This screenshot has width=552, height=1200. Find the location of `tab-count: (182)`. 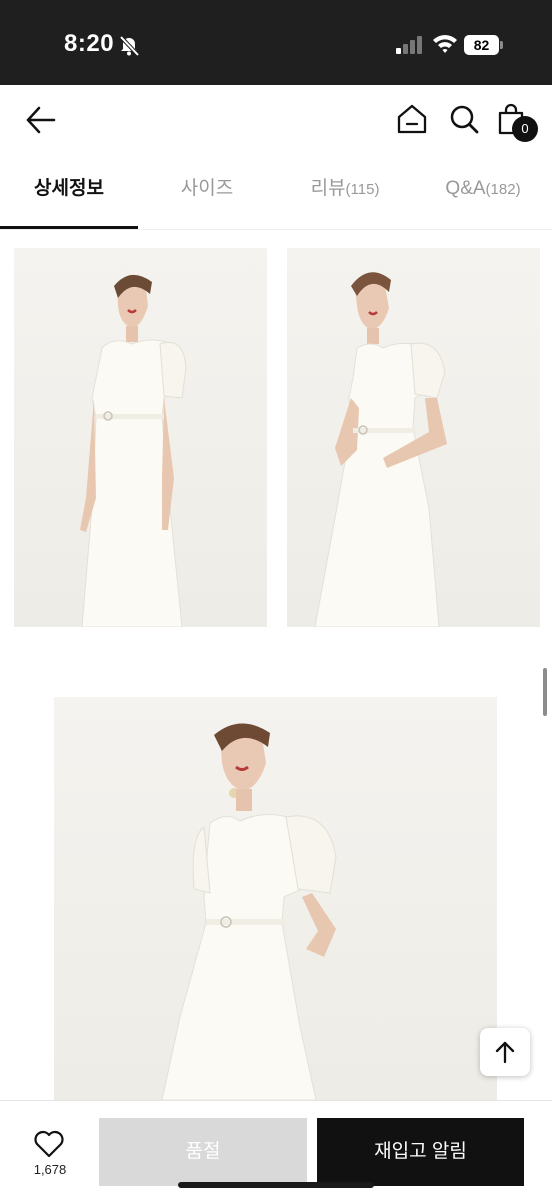

tab-count: (182) is located at coordinates (503, 189).